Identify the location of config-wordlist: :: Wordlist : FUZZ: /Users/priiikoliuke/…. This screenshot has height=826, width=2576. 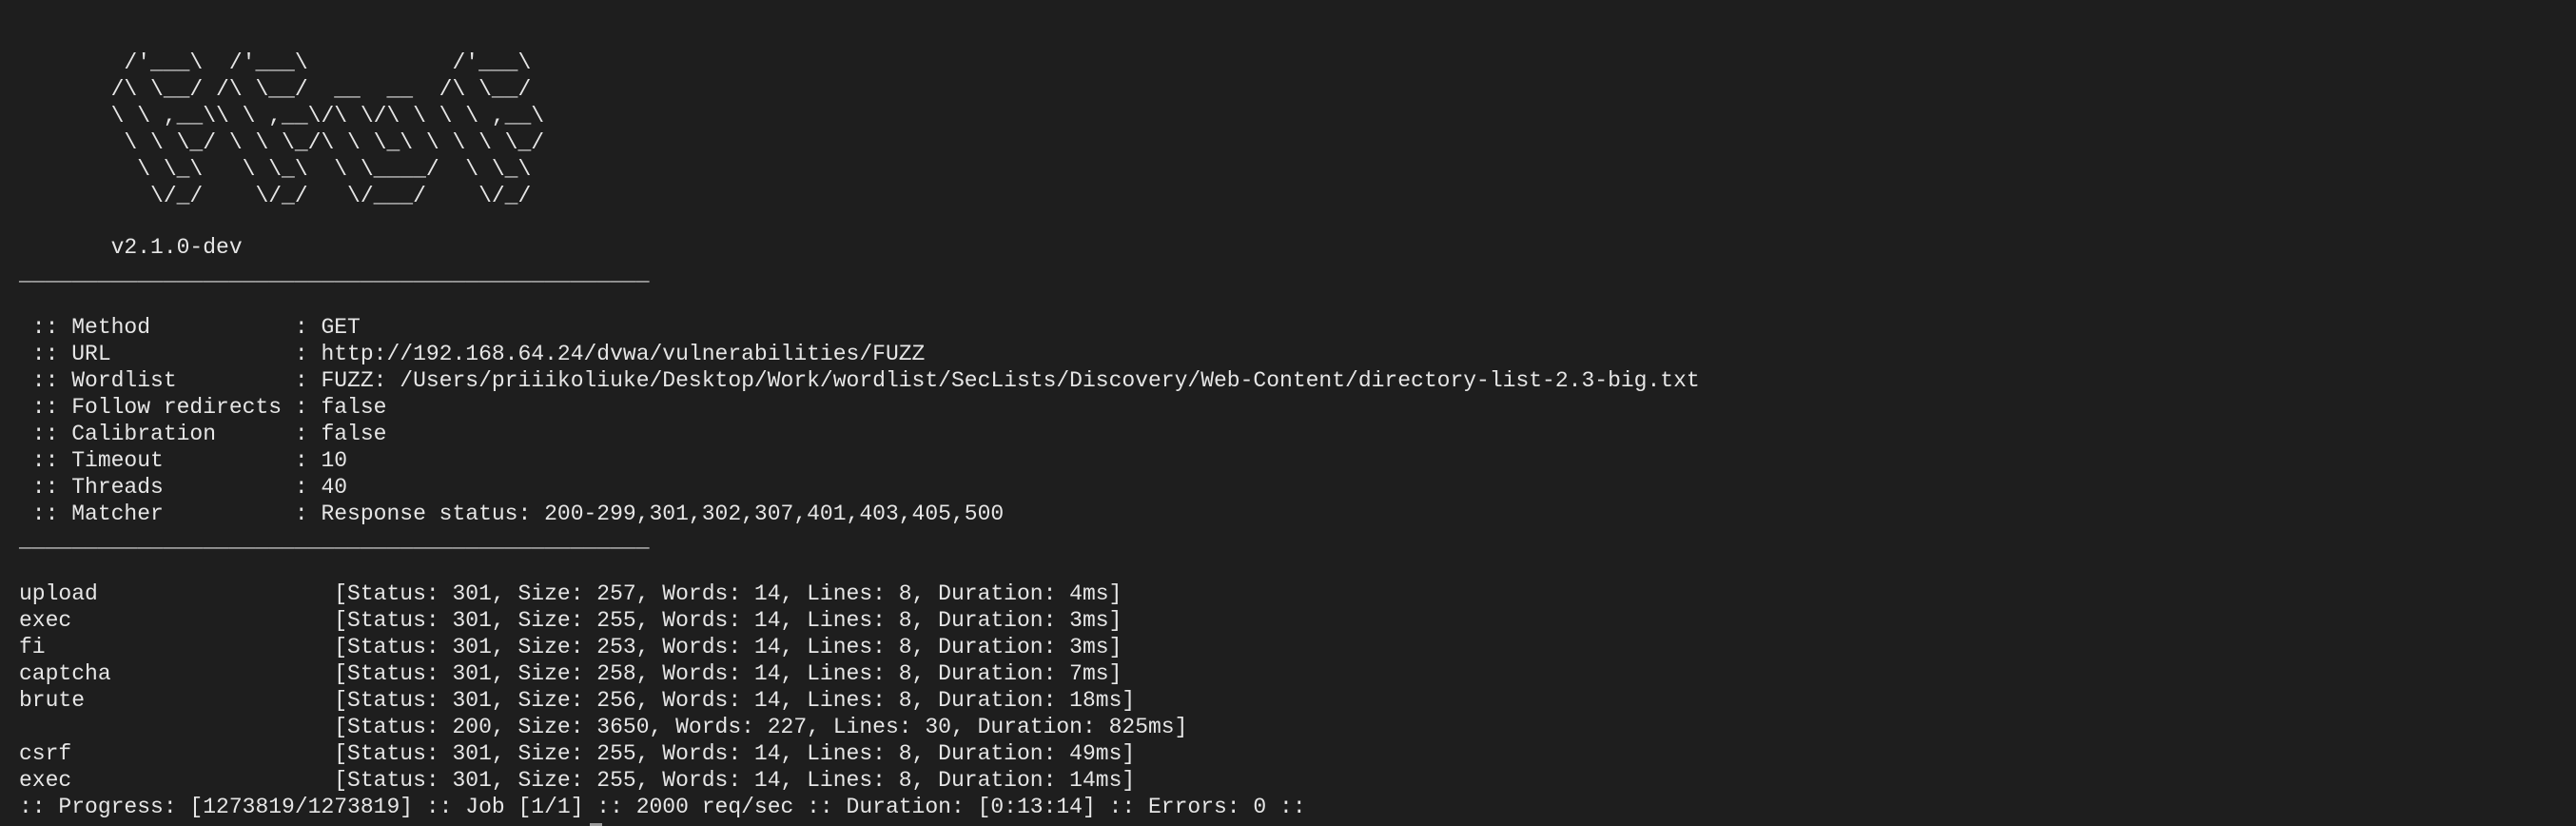
(860, 381).